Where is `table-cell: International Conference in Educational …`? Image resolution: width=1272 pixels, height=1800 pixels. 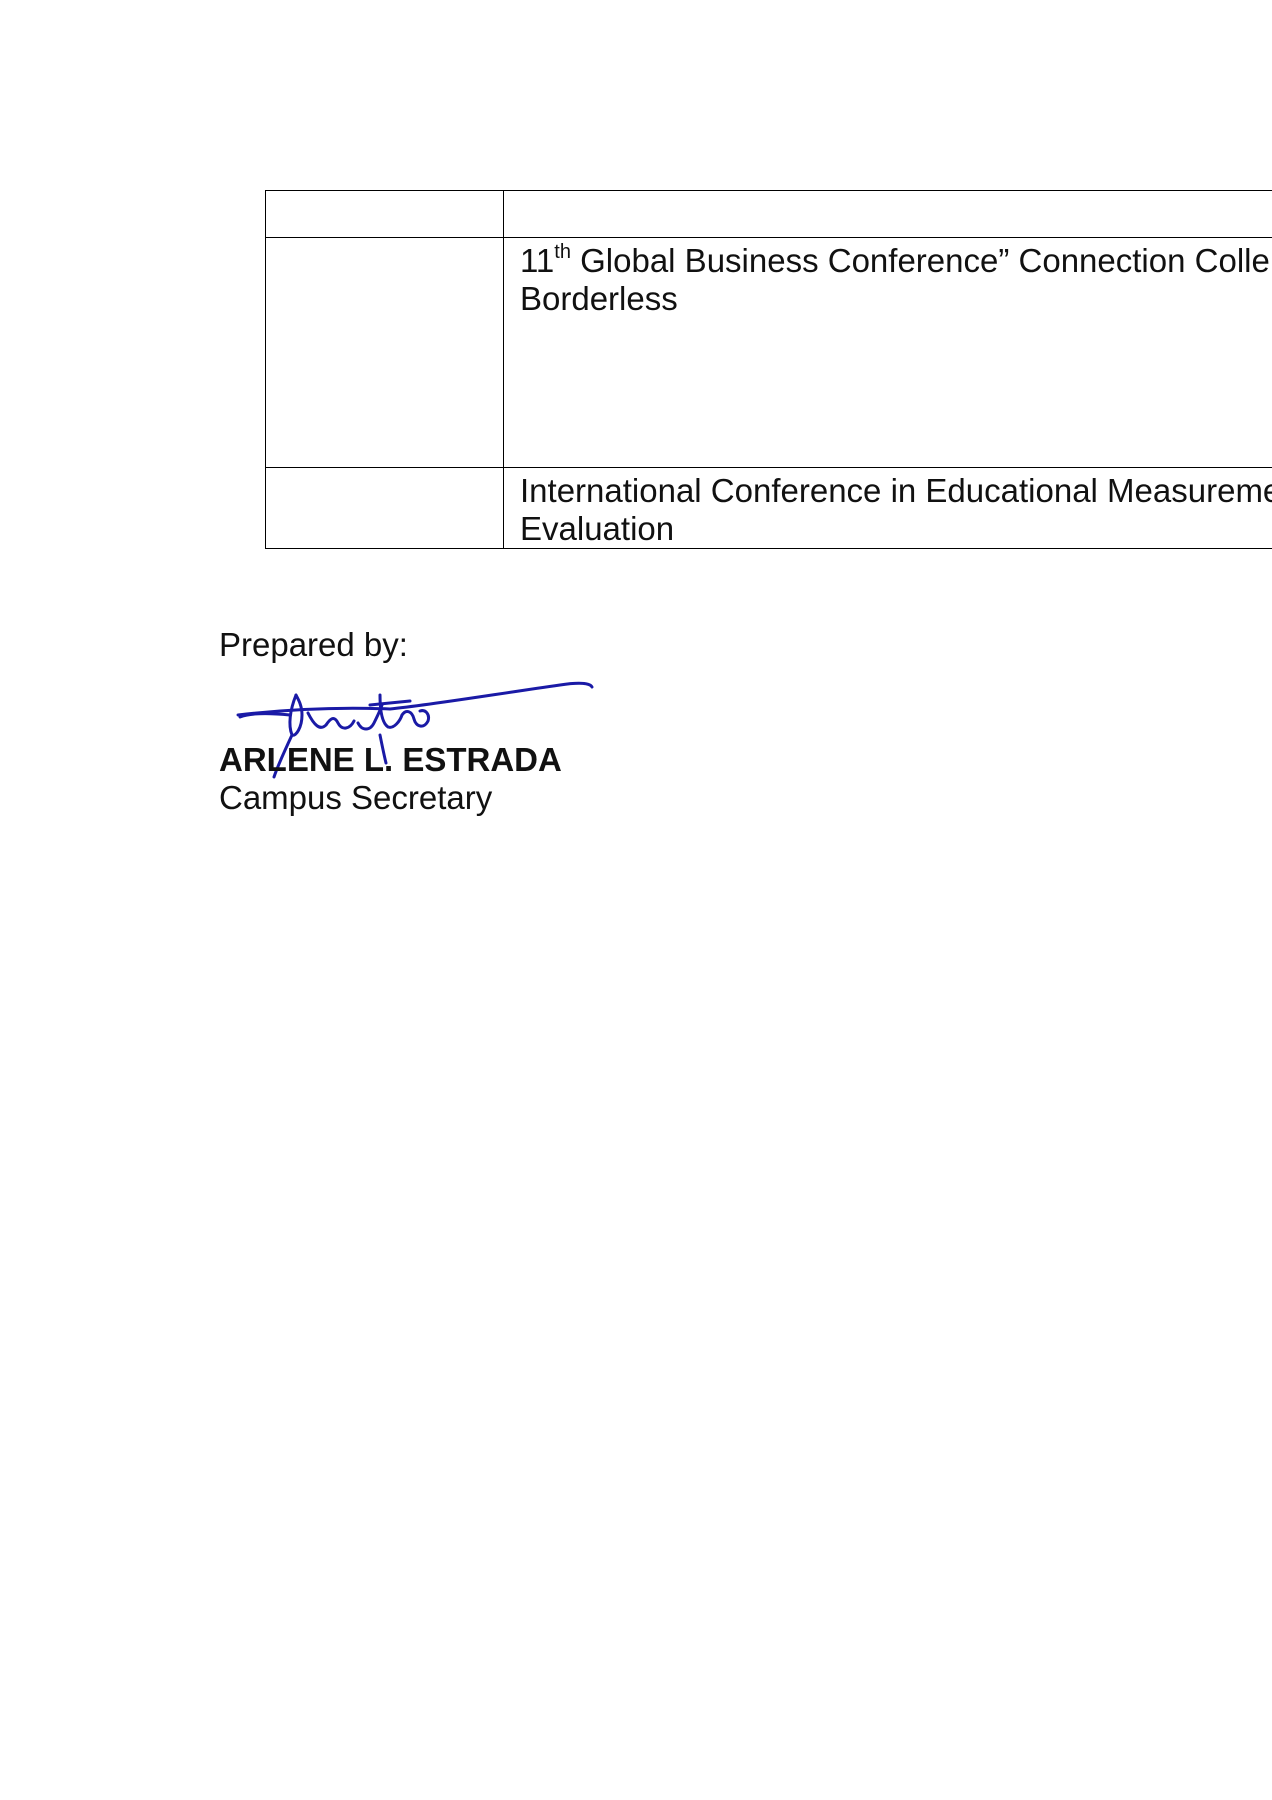
table-cell: International Conference in Educational … is located at coordinates (887, 508).